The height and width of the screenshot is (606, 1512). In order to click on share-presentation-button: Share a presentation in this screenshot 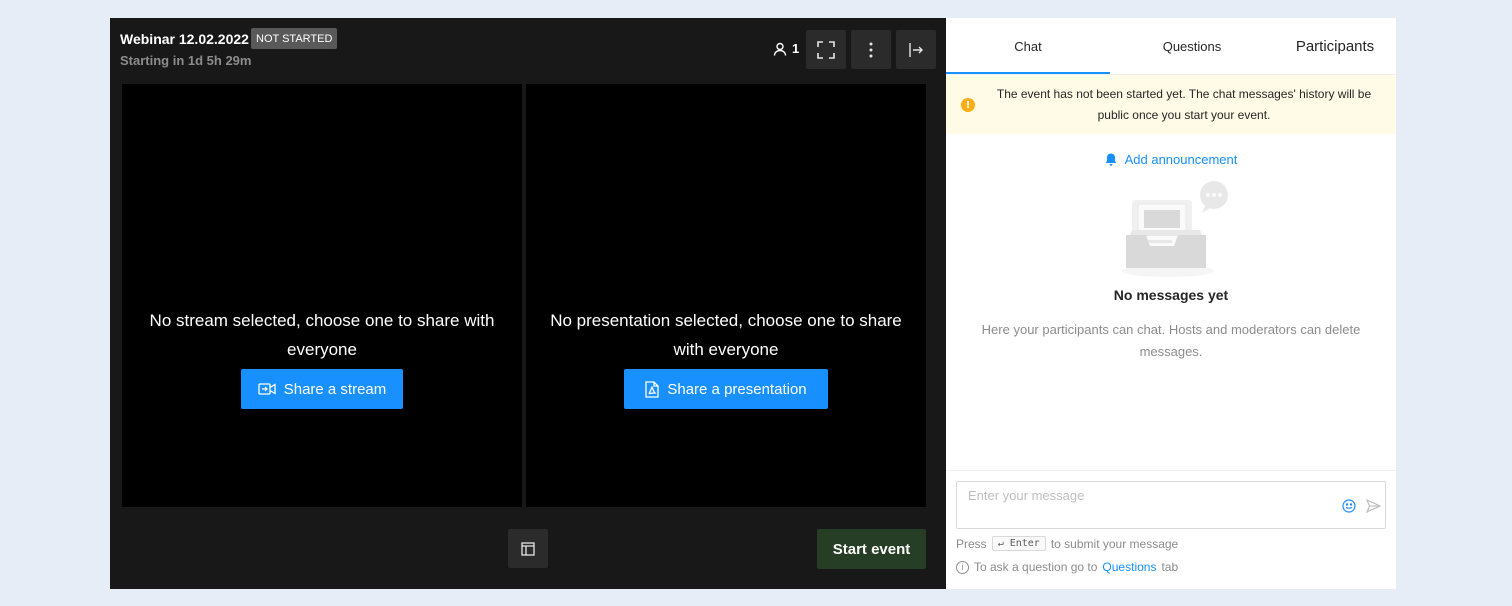, I will do `click(726, 389)`.